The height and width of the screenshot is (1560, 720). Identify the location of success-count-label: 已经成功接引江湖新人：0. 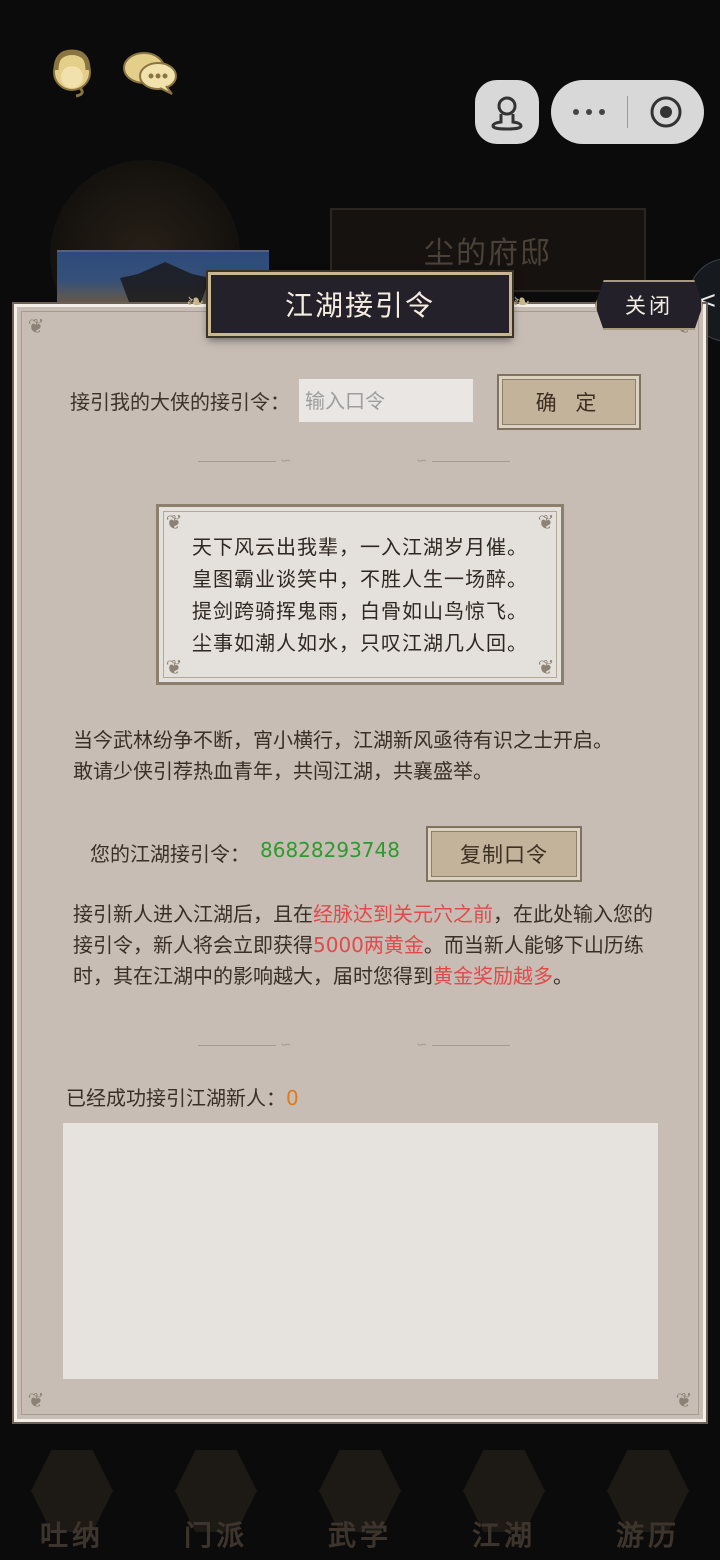
(182, 1098).